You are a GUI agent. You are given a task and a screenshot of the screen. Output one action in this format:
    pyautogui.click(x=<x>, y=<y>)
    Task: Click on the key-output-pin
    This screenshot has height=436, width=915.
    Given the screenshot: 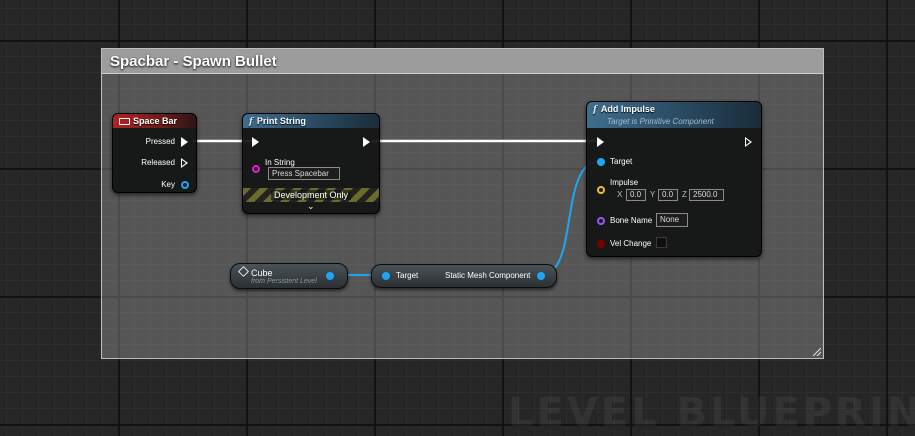 What is the action you would take?
    pyautogui.click(x=185, y=185)
    